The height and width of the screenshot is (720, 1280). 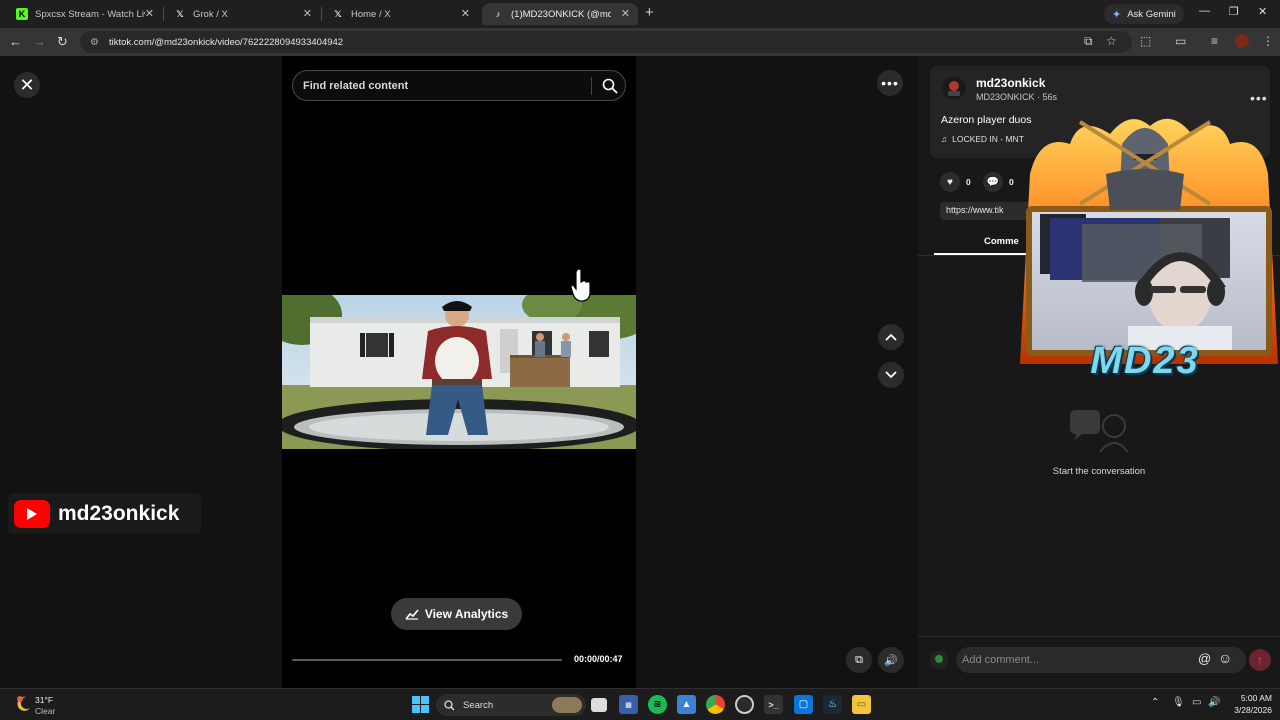 What do you see at coordinates (400, 14) in the screenshot?
I see `tab-home-x: 𝕏 Home / X ✕` at bounding box center [400, 14].